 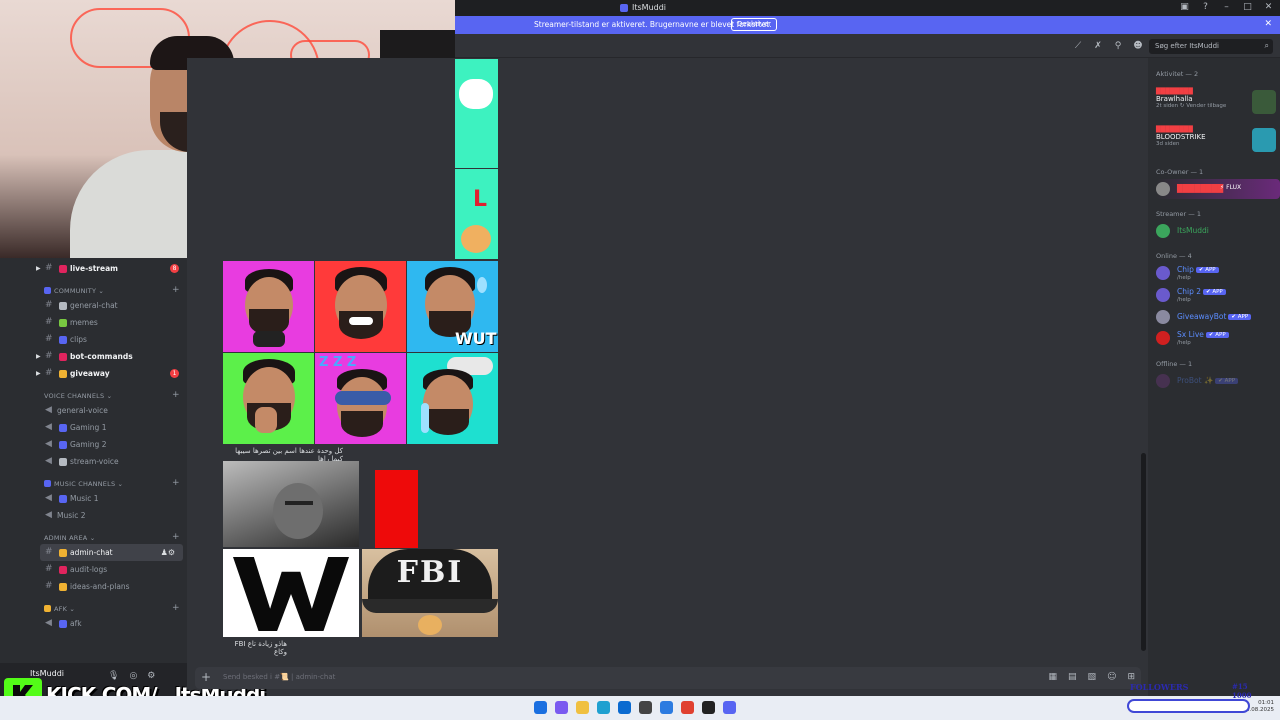 What do you see at coordinates (206, 677) in the screenshot?
I see `attach-plus-icon: +` at bounding box center [206, 677].